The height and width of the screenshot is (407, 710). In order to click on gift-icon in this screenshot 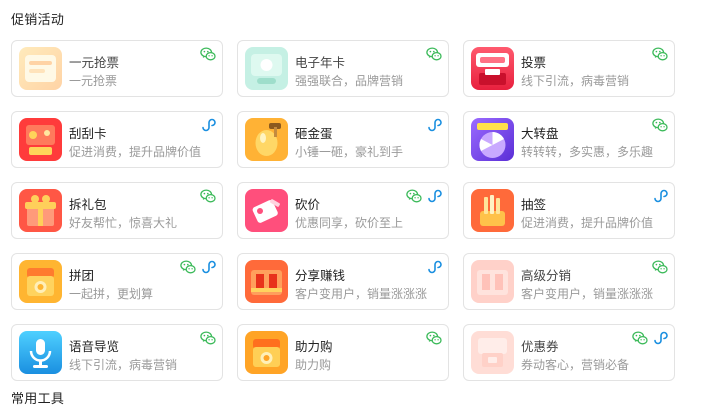, I will do `click(40, 210)`.